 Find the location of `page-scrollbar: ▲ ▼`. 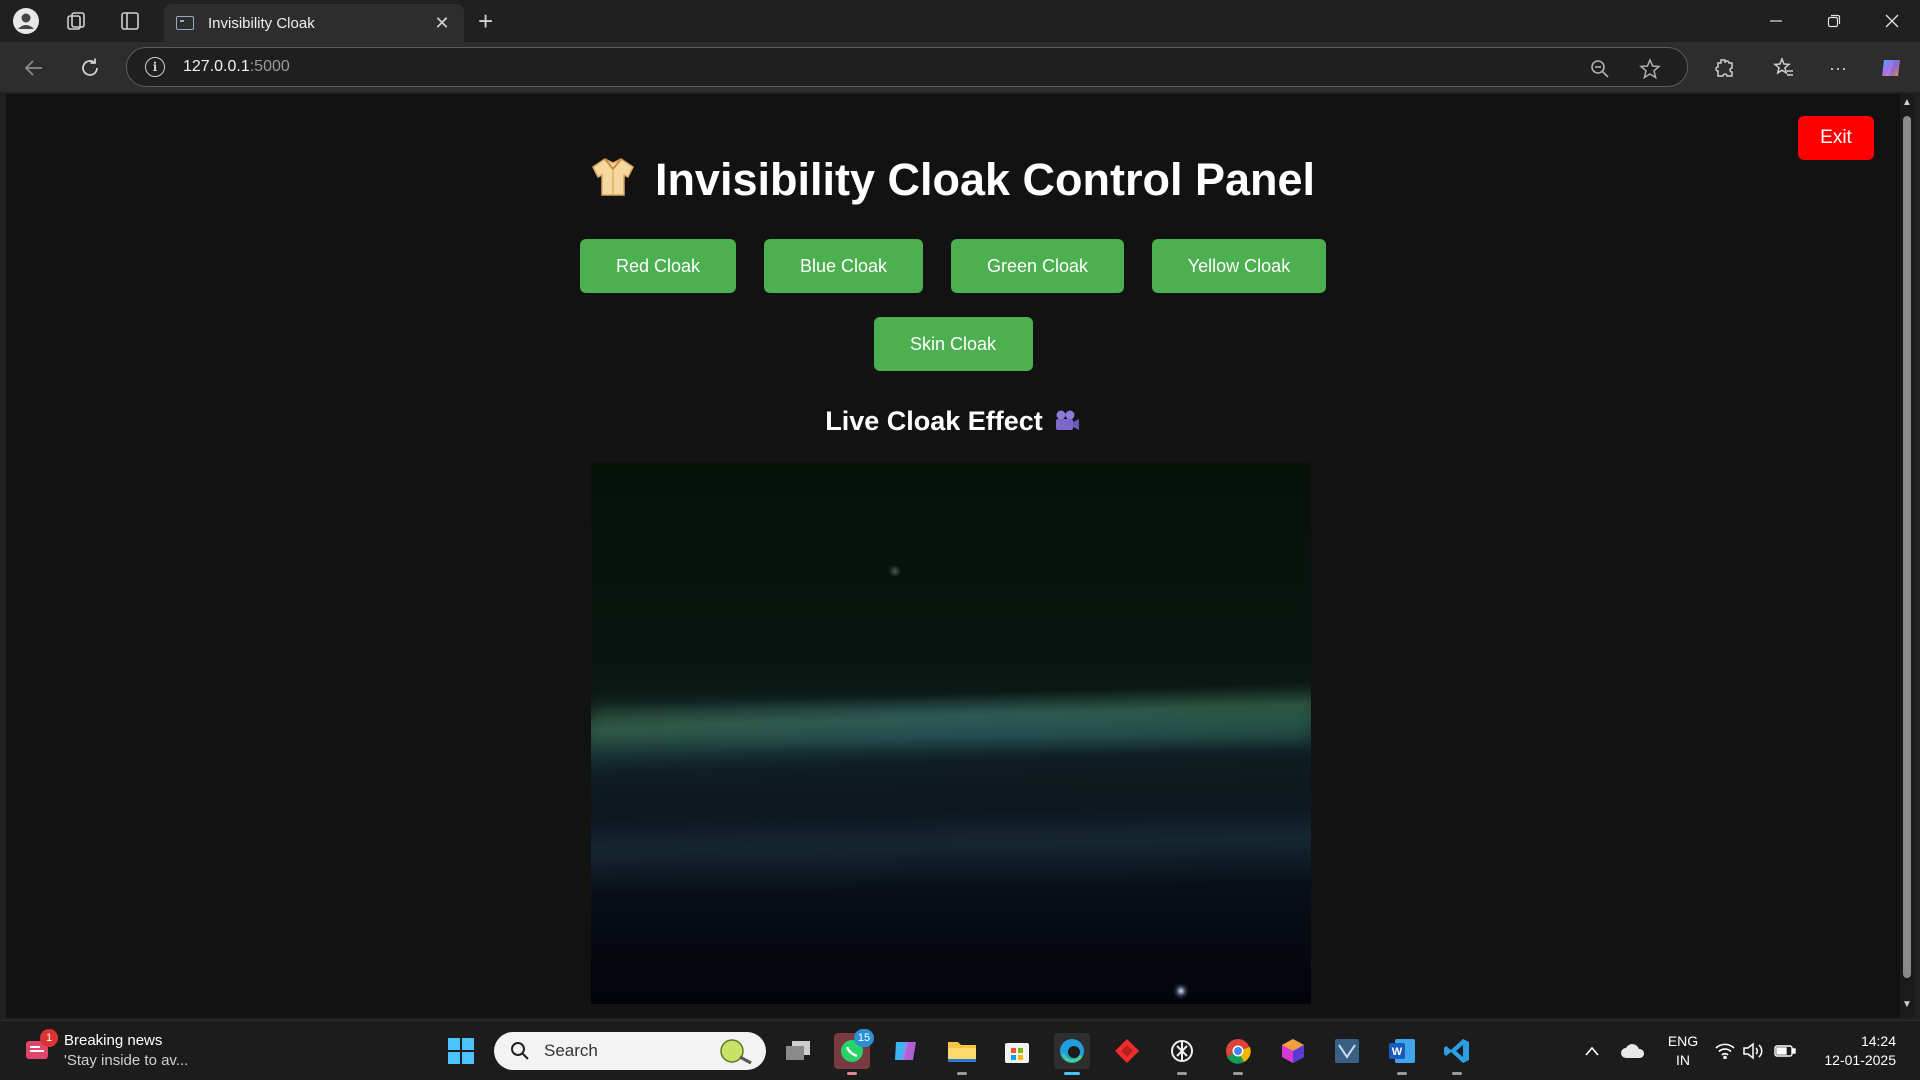

page-scrollbar: ▲ ▼ is located at coordinates (1907, 556).